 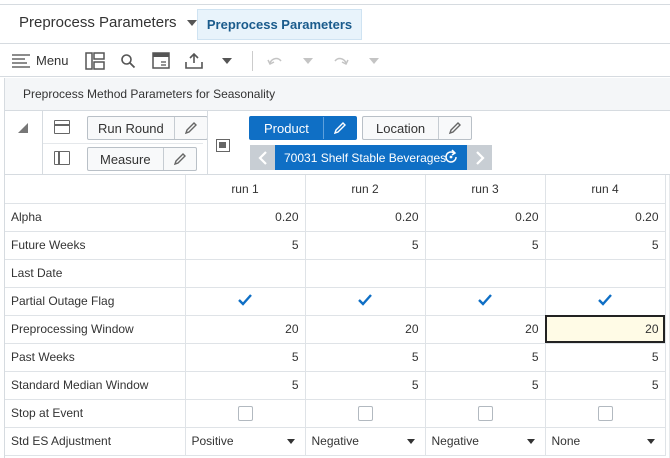 I want to click on reset-icon, so click(x=451, y=157).